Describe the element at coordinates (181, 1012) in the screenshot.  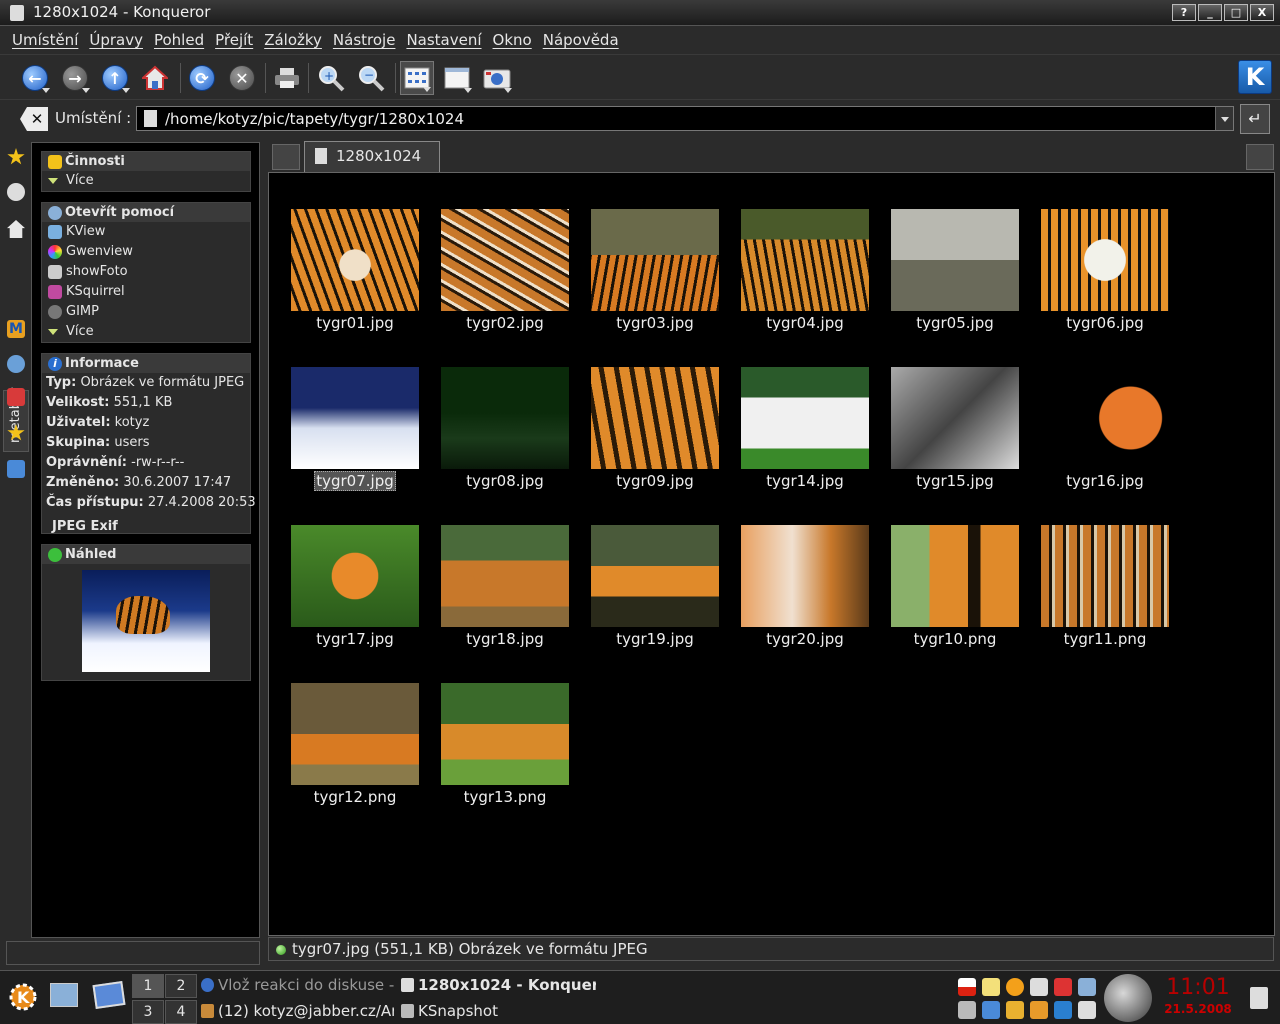
I see `pager-desktop-4: 4` at that location.